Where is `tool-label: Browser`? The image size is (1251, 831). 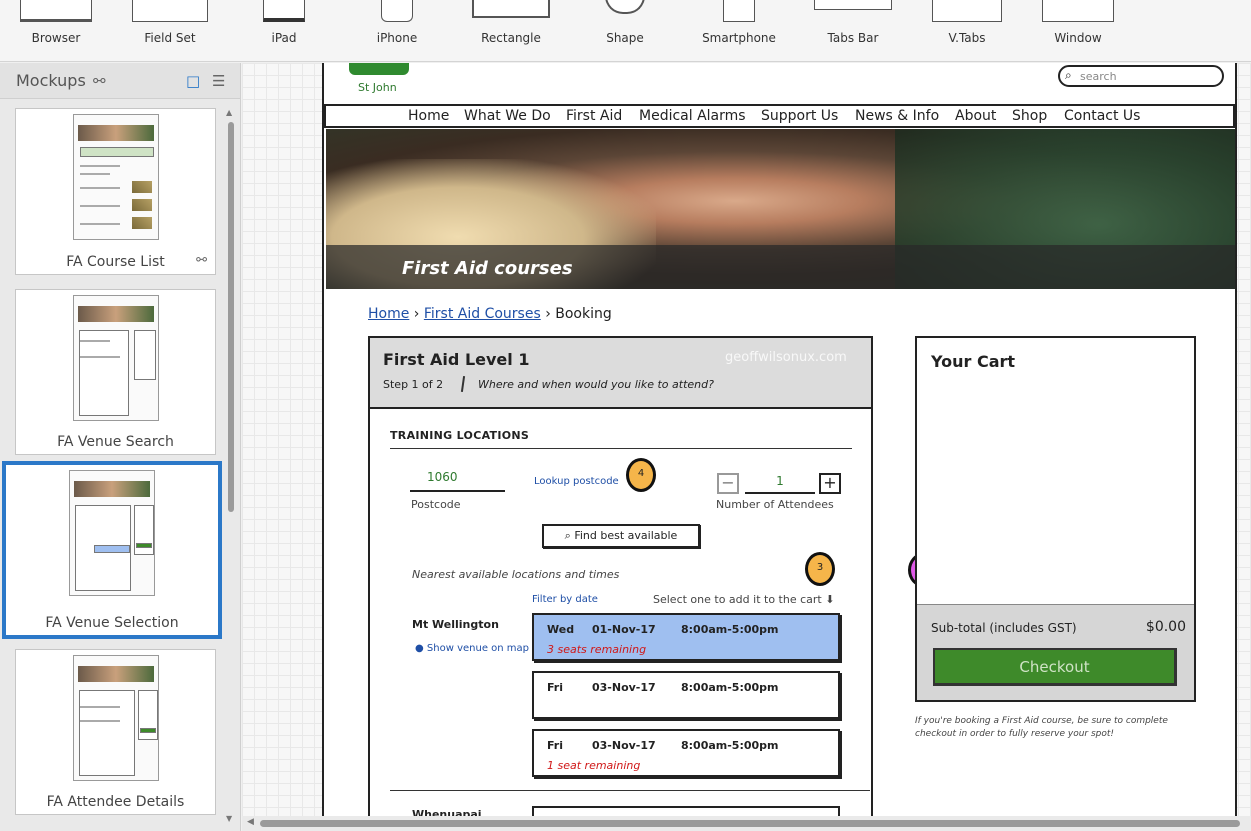 tool-label: Browser is located at coordinates (56, 38).